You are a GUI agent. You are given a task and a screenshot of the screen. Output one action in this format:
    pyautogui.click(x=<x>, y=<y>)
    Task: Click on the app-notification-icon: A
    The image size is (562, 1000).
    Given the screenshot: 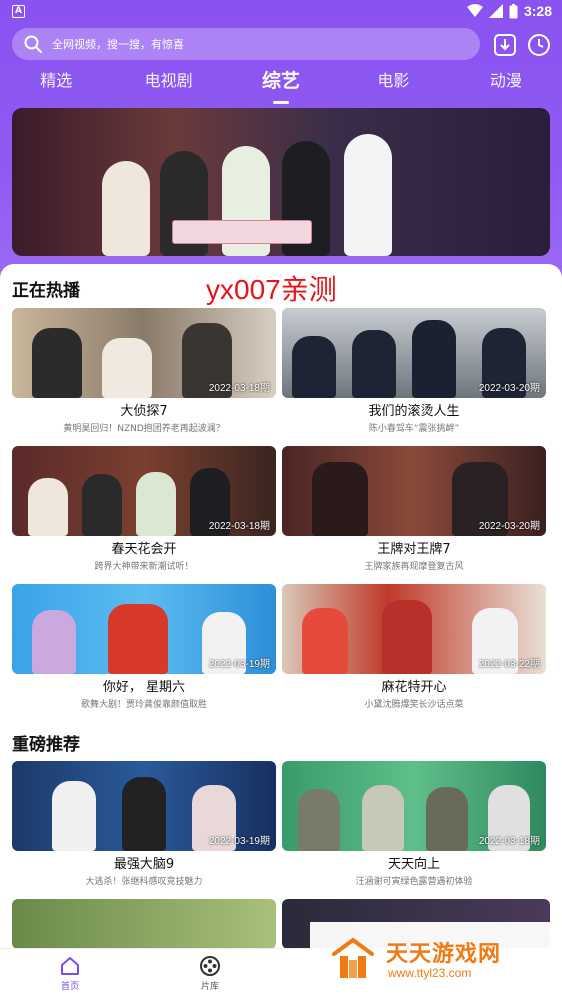 What is the action you would take?
    pyautogui.click(x=18, y=11)
    